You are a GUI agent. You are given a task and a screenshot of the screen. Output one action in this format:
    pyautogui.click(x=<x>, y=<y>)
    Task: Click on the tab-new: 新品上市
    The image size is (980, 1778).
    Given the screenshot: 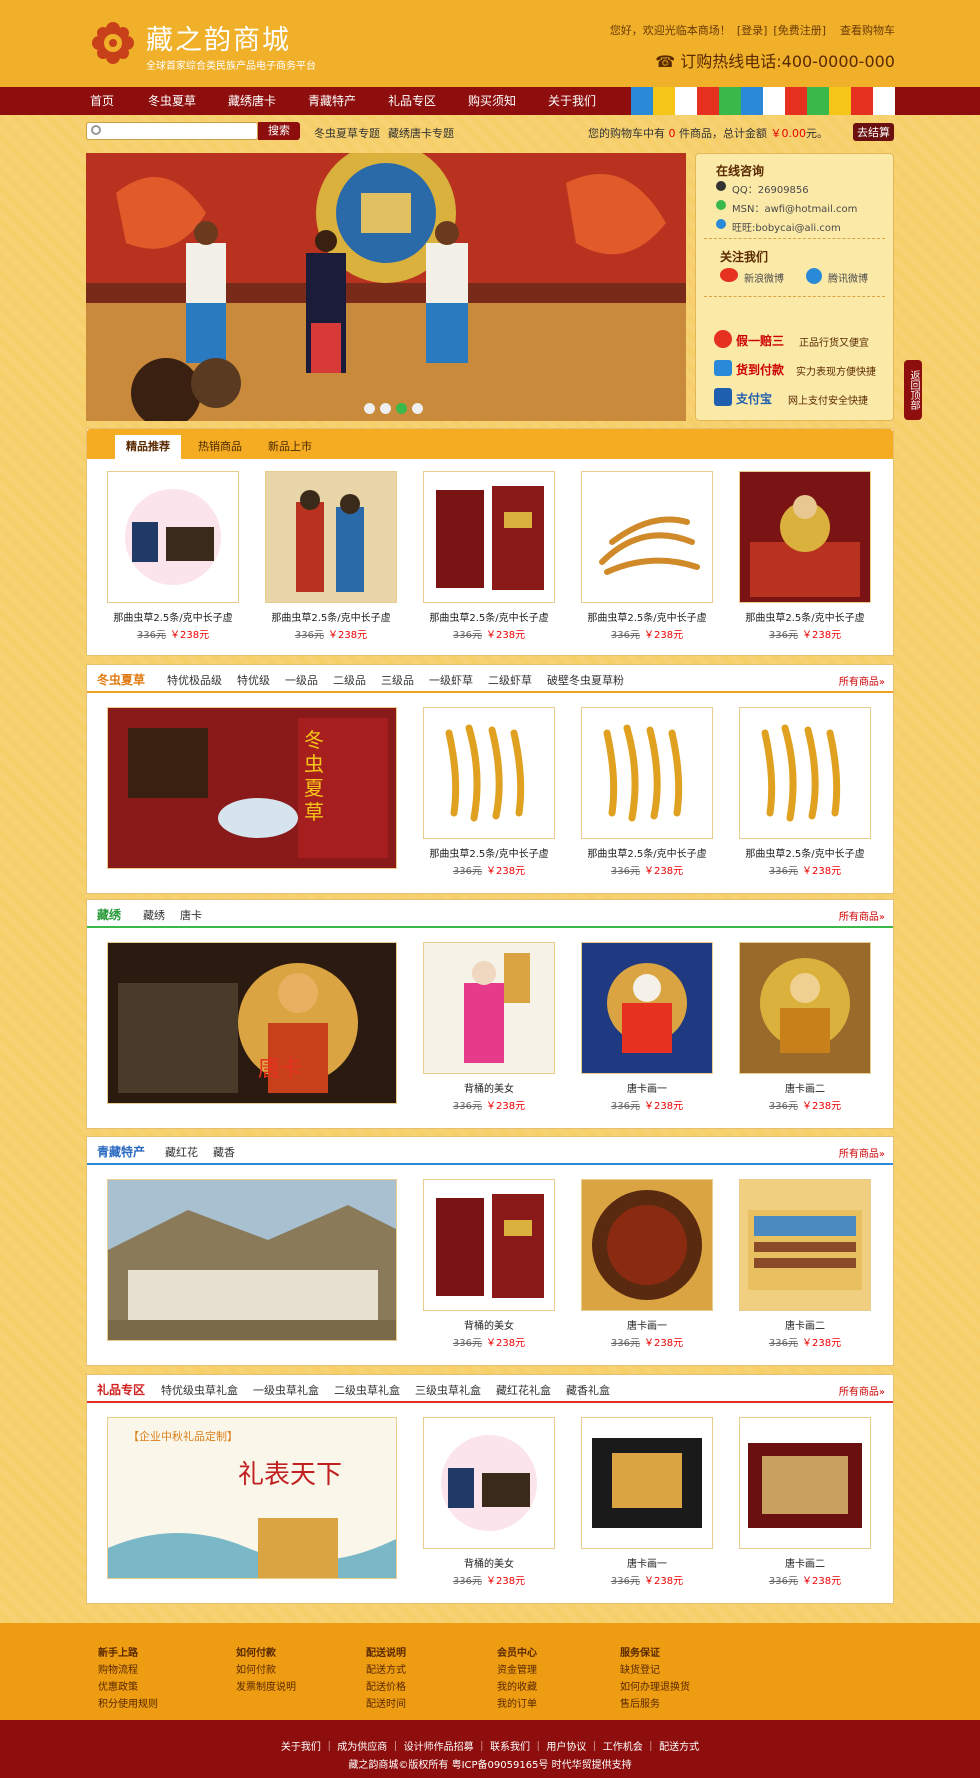 What is the action you would take?
    pyautogui.click(x=290, y=447)
    